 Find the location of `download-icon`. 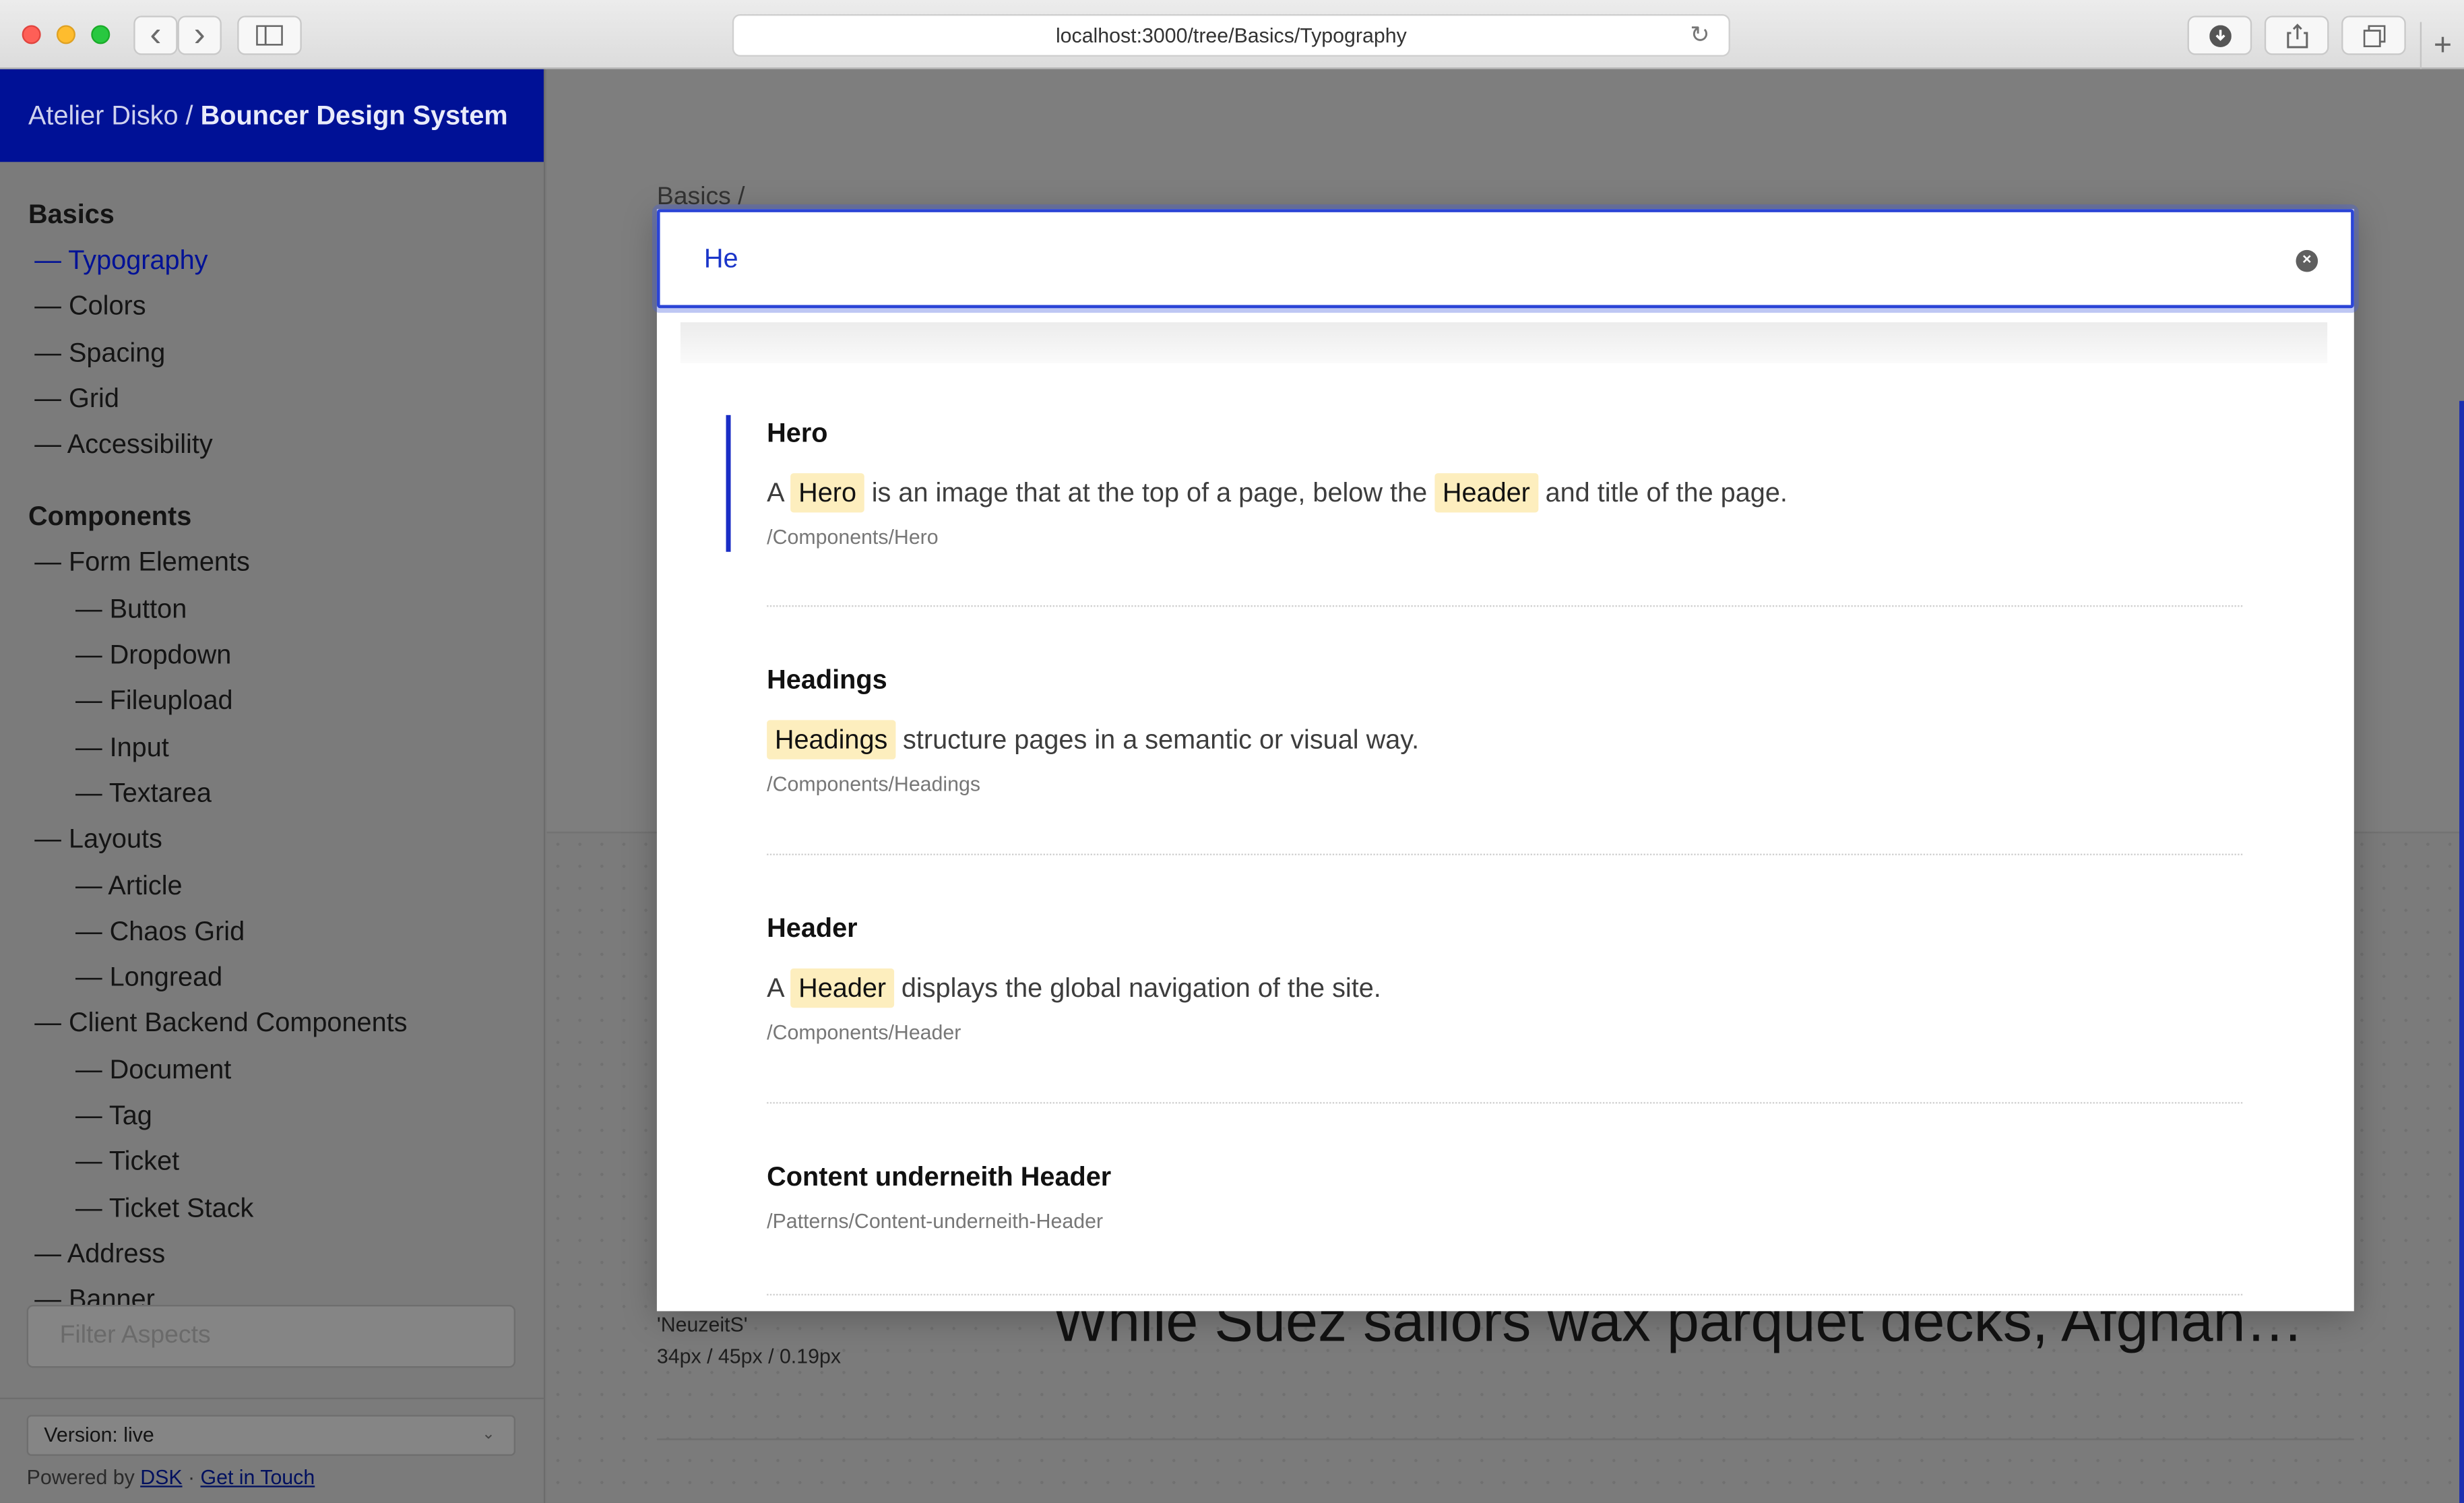

download-icon is located at coordinates (2219, 35).